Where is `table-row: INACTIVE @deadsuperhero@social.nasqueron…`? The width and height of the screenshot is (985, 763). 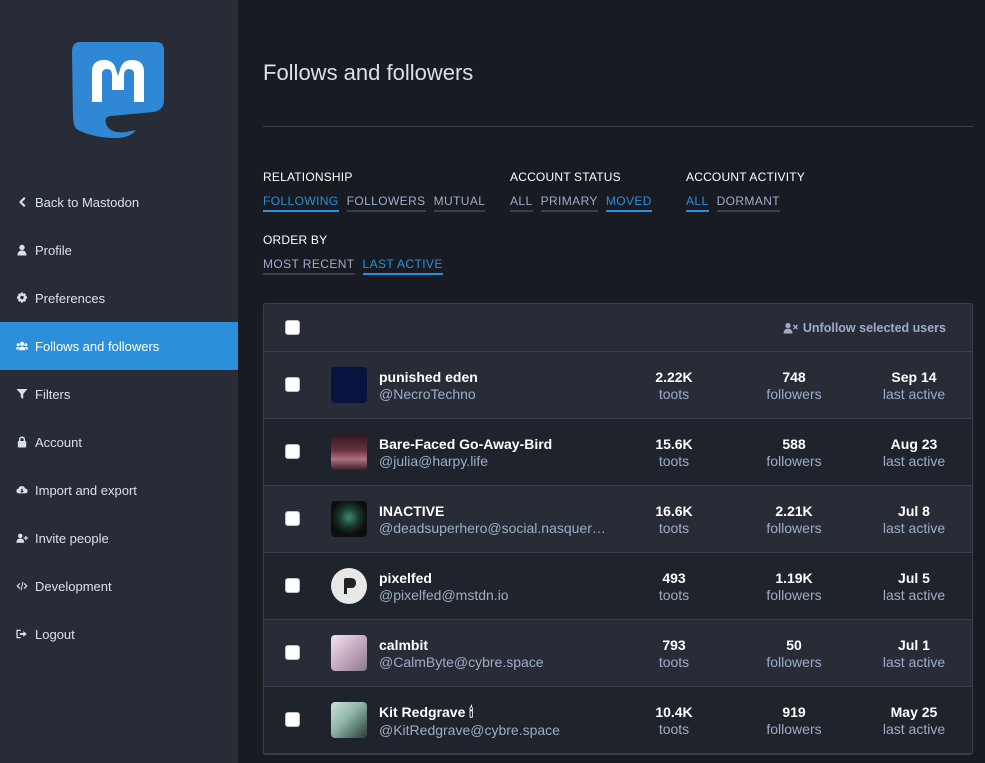 table-row: INACTIVE @deadsuperhero@social.nasqueron… is located at coordinates (618, 519).